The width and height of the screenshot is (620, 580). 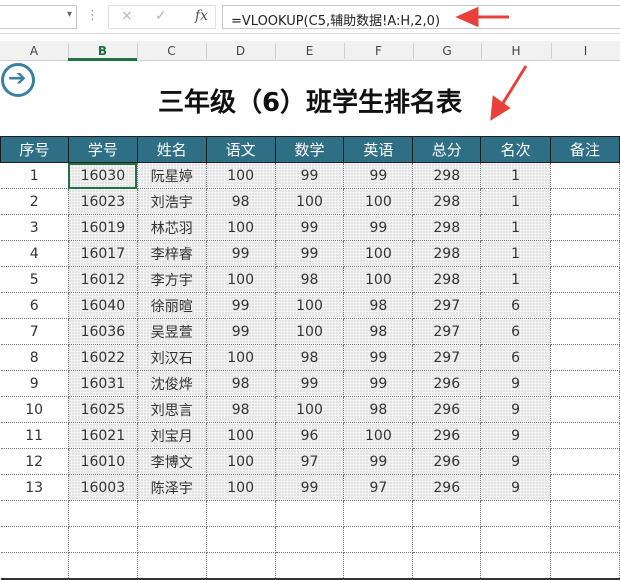 I want to click on table-cell: 16003, so click(x=103, y=487).